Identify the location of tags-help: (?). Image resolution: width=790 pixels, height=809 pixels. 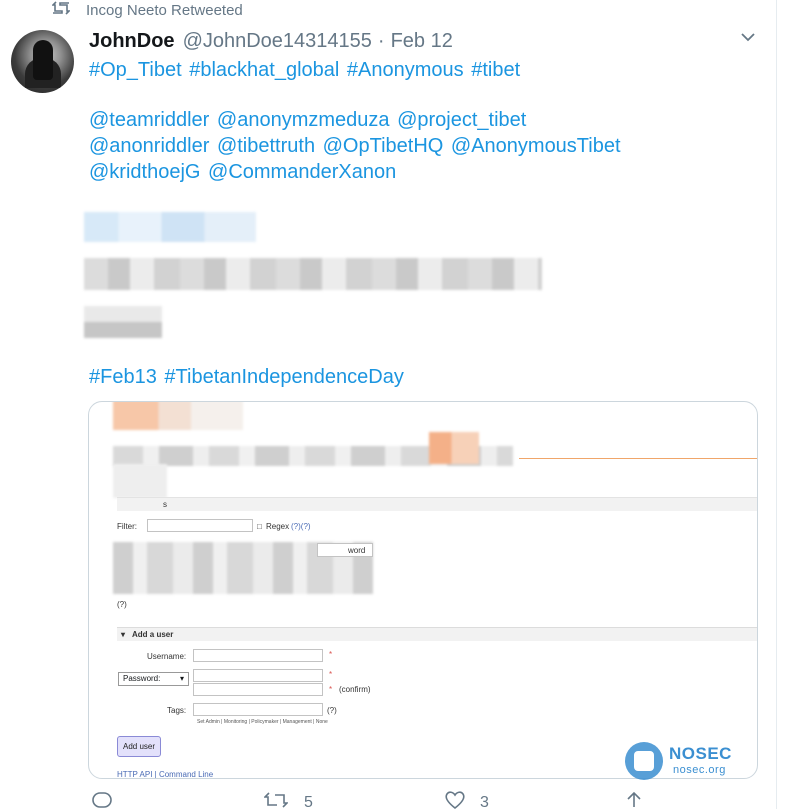
(332, 710).